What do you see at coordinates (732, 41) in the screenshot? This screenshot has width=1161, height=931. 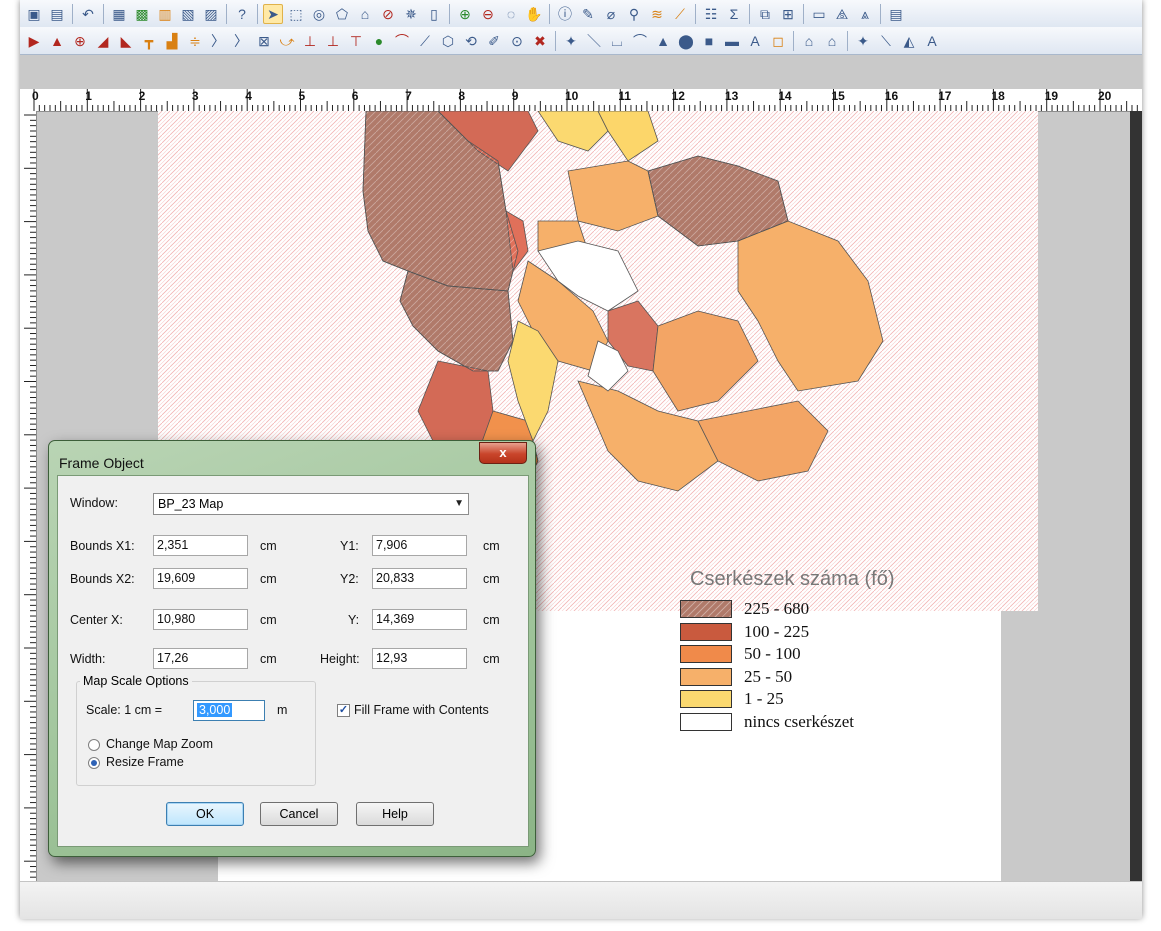 I see `rounded-rect-tool-icon: ▬` at bounding box center [732, 41].